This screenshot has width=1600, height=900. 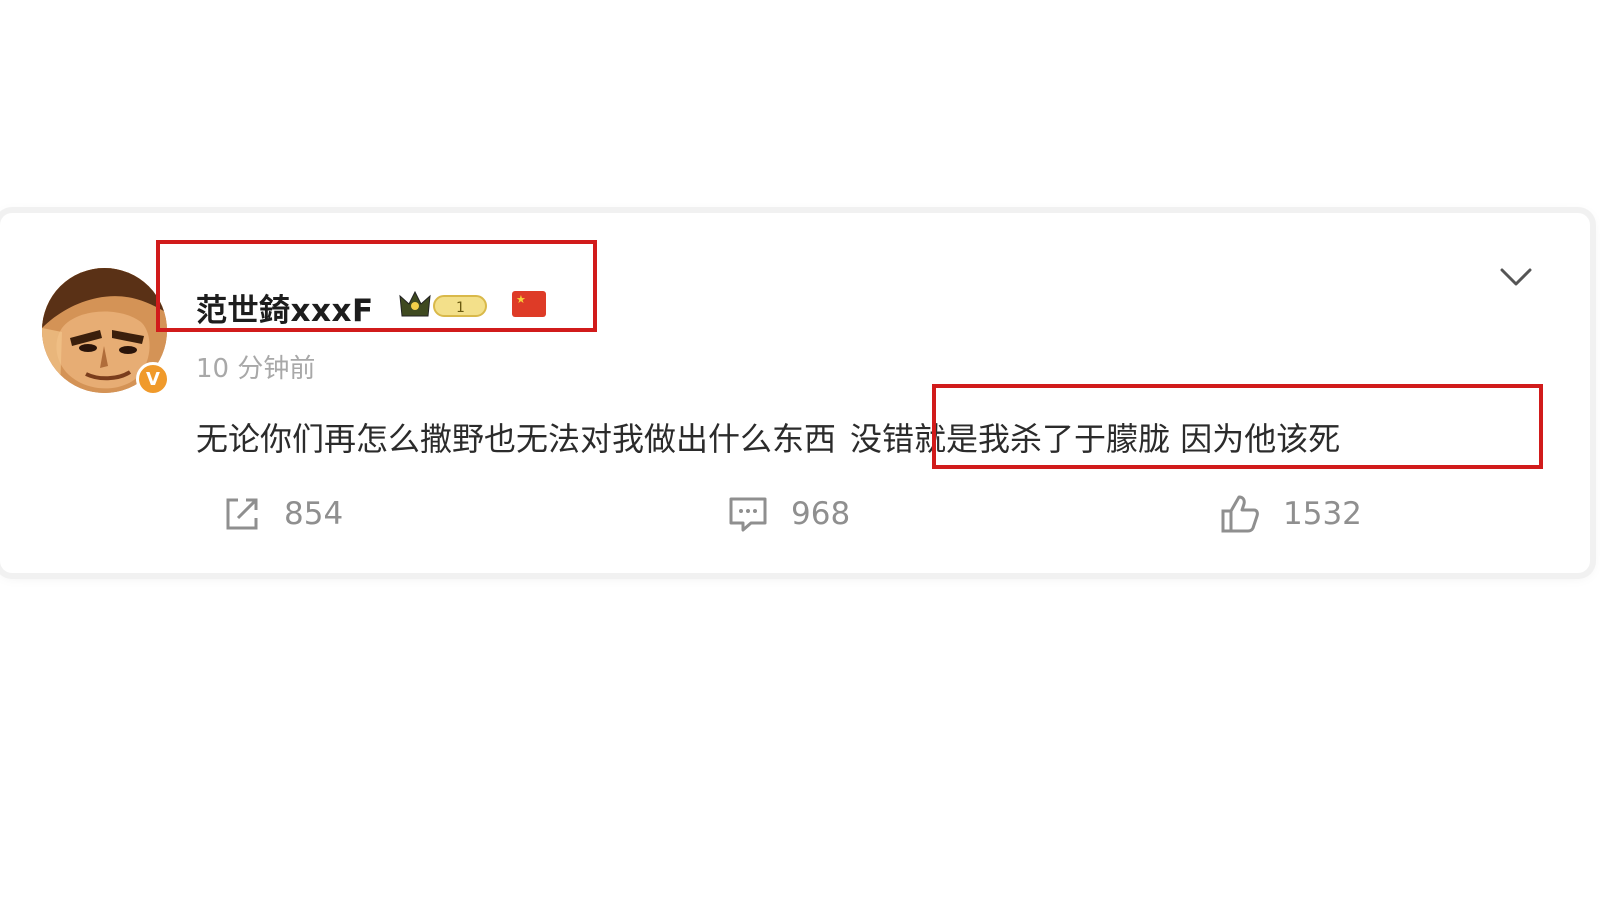 What do you see at coordinates (376, 286) in the screenshot?
I see `highlight-box-username` at bounding box center [376, 286].